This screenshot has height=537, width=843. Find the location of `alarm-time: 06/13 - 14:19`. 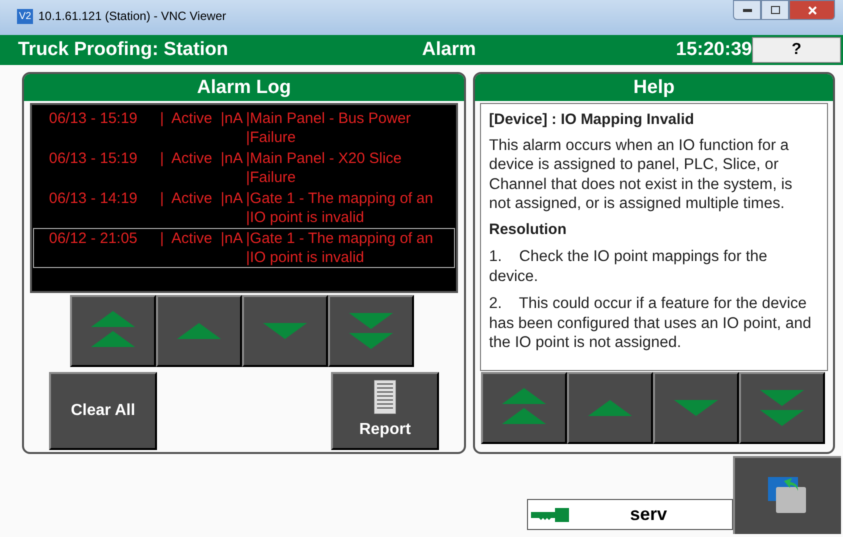

alarm-time: 06/13 - 14:19 is located at coordinates (93, 199).